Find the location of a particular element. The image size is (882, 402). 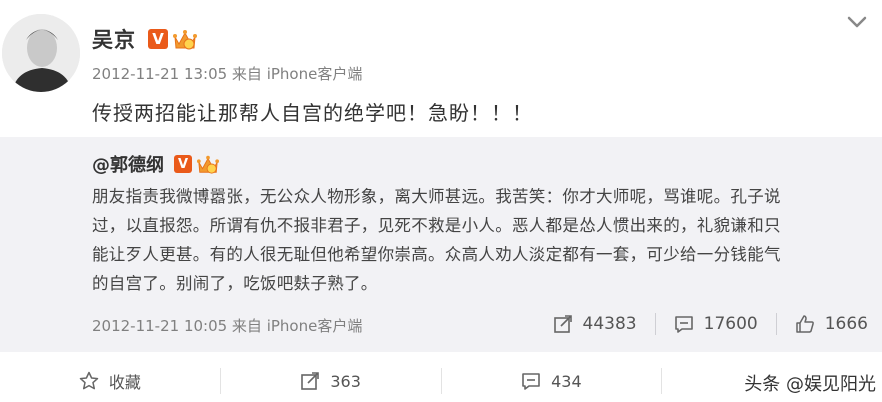

like-count-button: 1666 is located at coordinates (831, 324).